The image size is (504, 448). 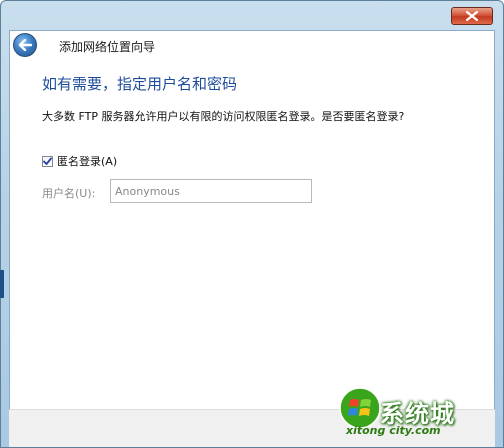 I want to click on close-button, so click(x=472, y=16).